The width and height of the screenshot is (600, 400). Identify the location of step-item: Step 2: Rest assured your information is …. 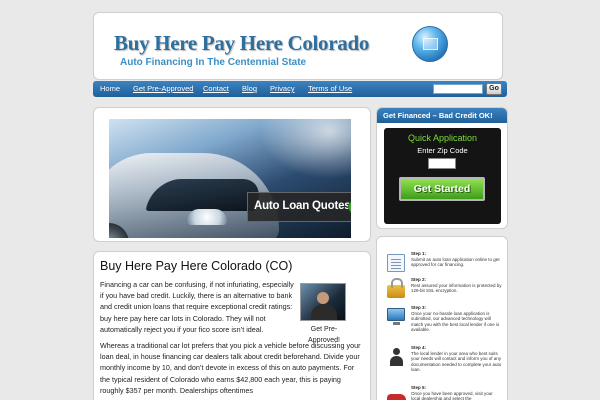
(442, 292).